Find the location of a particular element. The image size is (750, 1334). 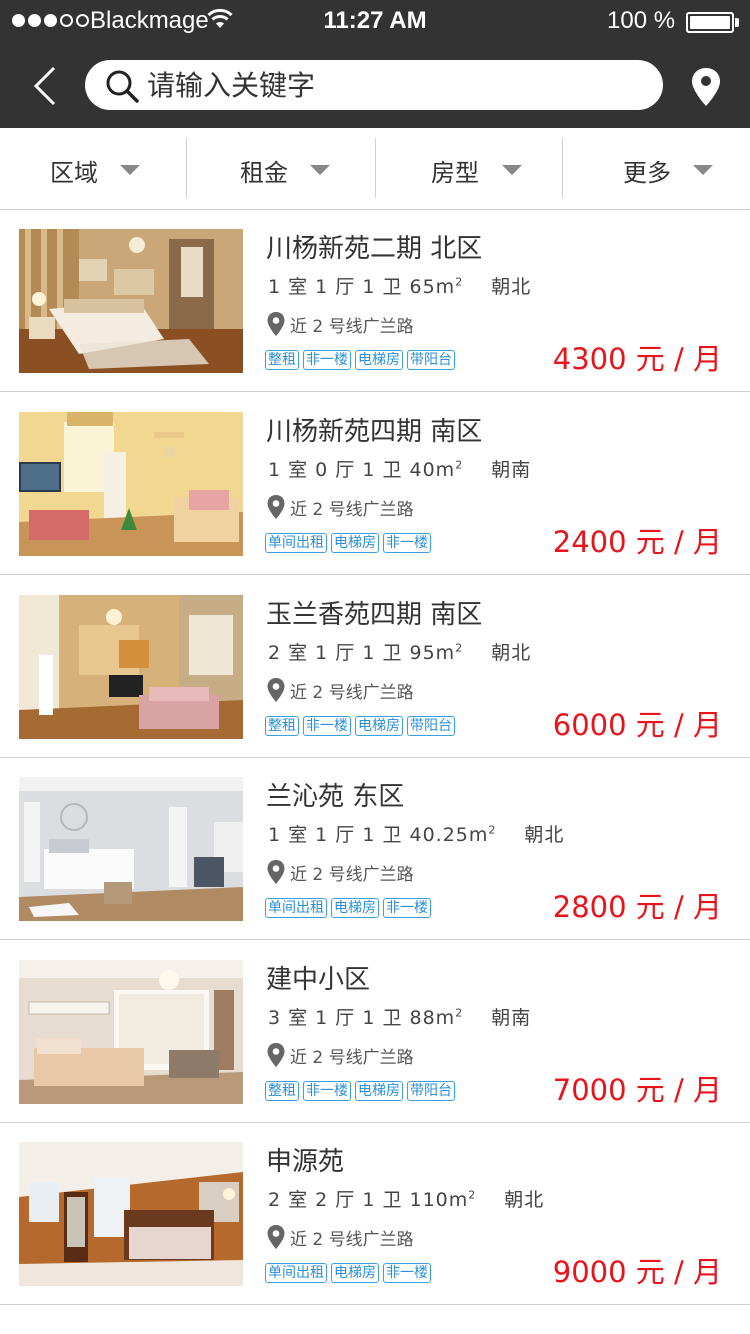

listing-layout: 3 室 1 厅 1 卫 88m is located at coordinates (362, 1018).